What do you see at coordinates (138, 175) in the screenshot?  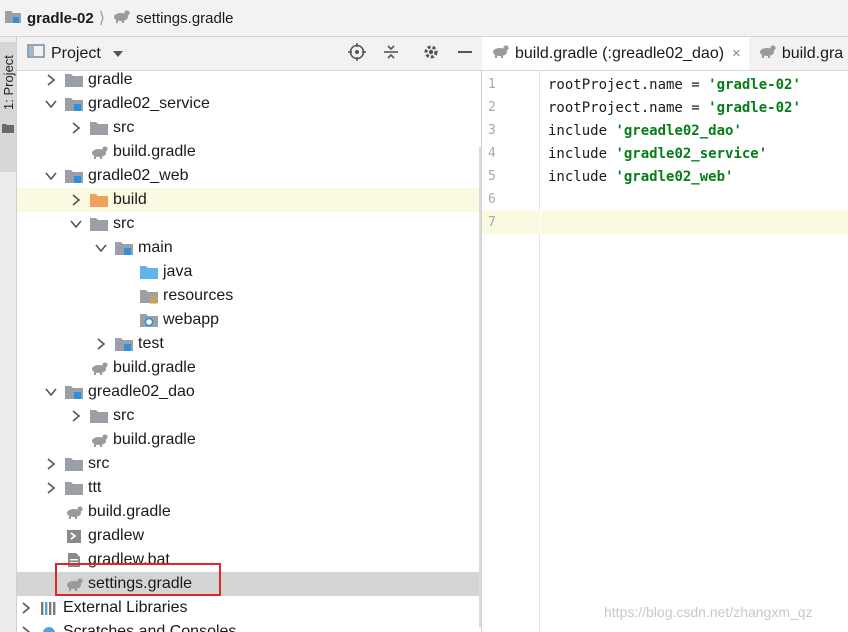 I see `tree-item-label: gradle02_web` at bounding box center [138, 175].